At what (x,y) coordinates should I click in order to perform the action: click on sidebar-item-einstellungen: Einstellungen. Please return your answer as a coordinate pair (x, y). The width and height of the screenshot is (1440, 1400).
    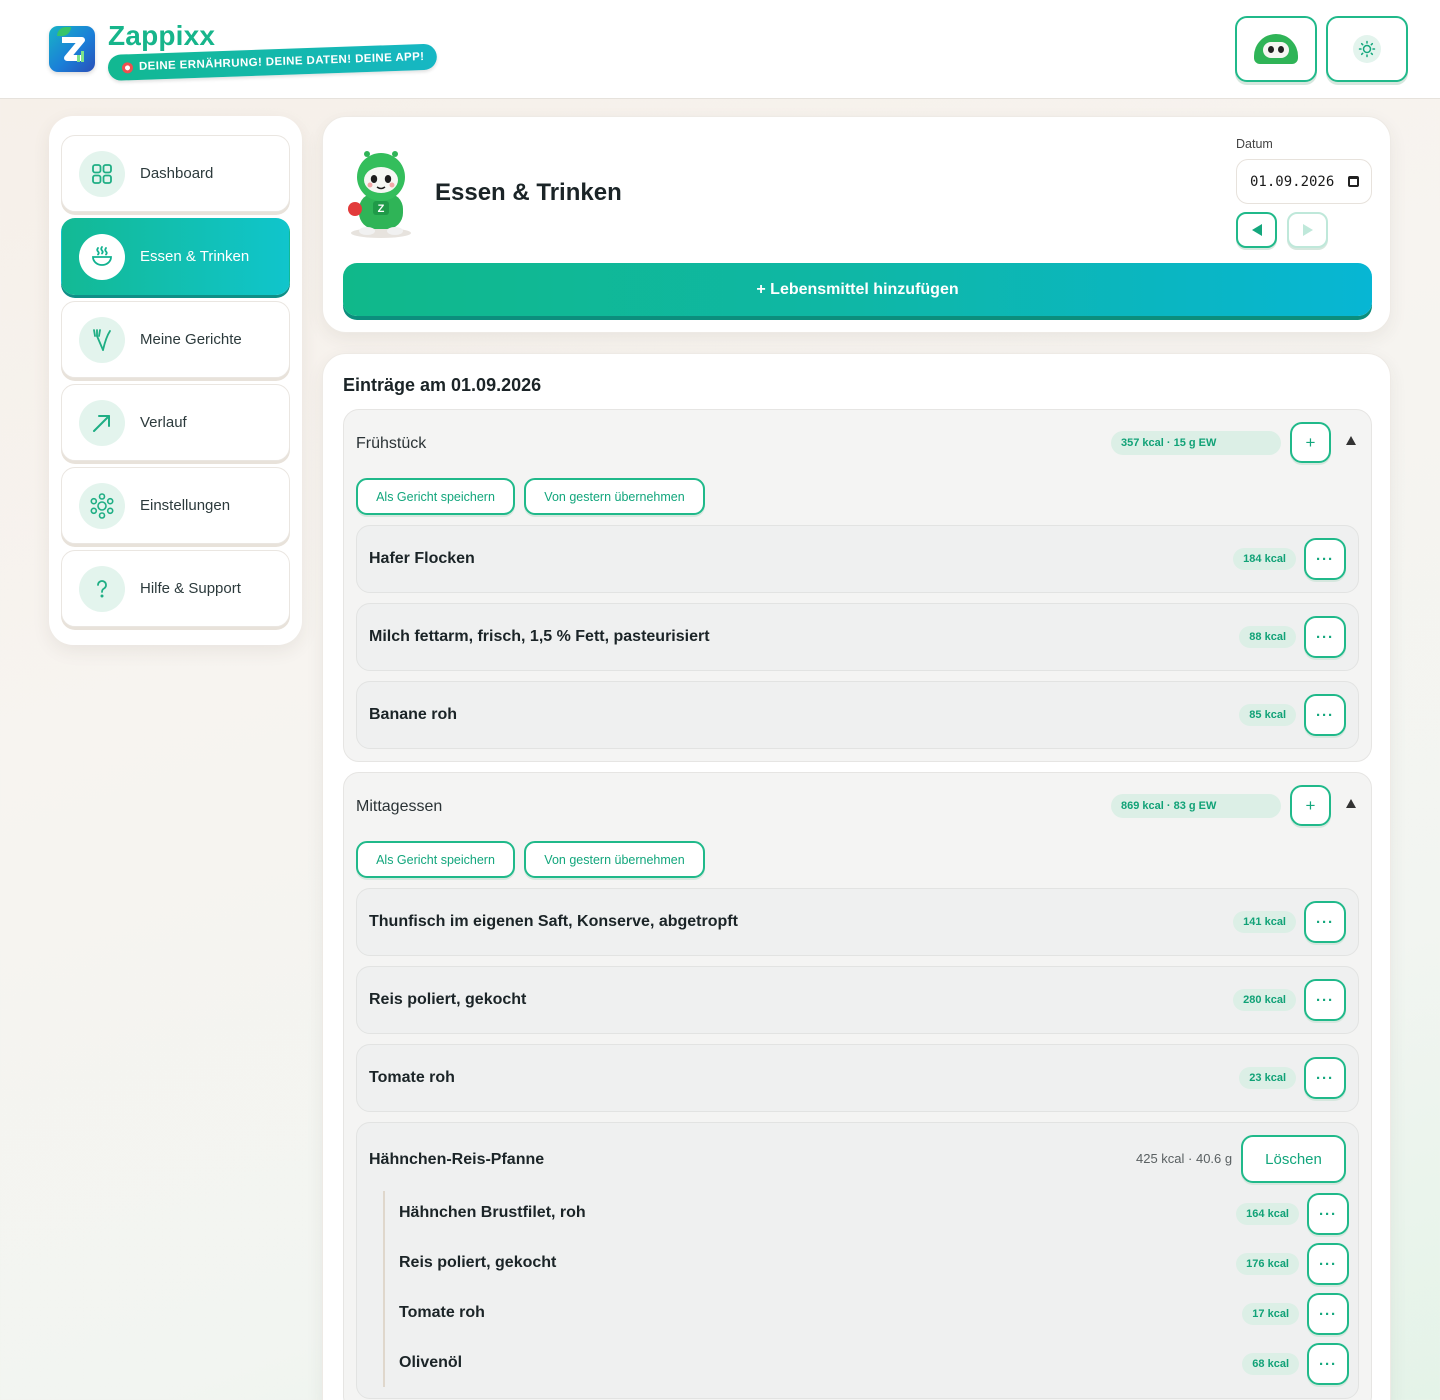
    Looking at the image, I should click on (175, 505).